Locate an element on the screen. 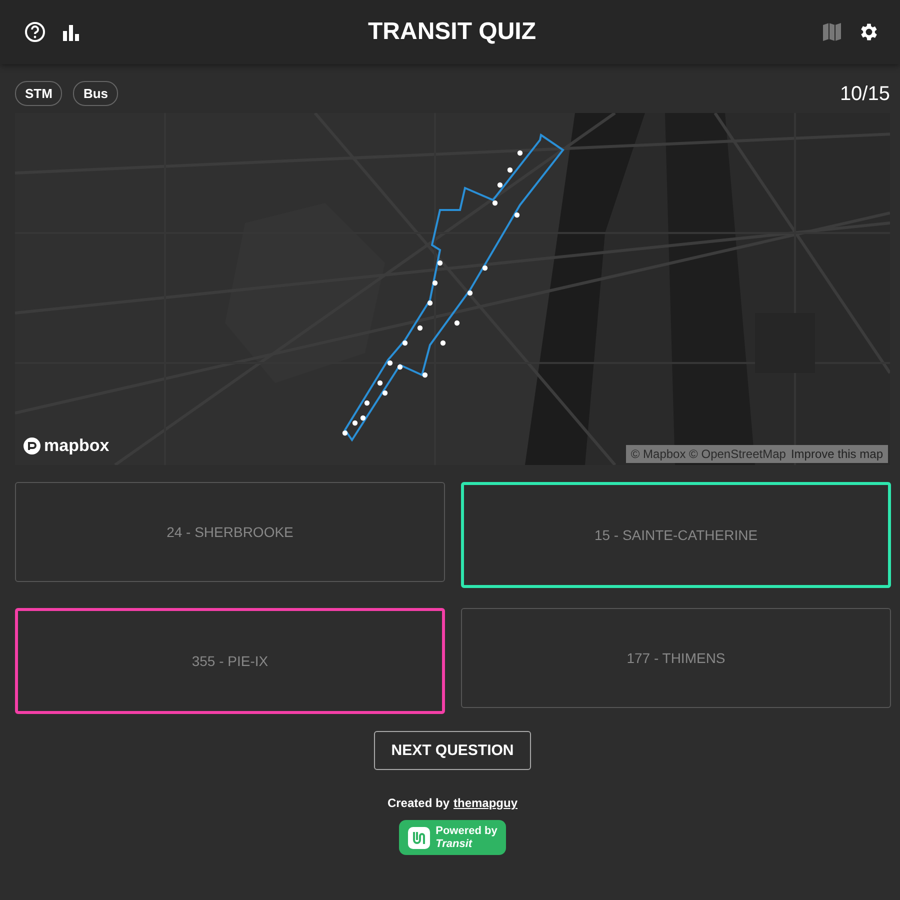 This screenshot has width=900, height=900. credit-text: Created by is located at coordinates (418, 803).